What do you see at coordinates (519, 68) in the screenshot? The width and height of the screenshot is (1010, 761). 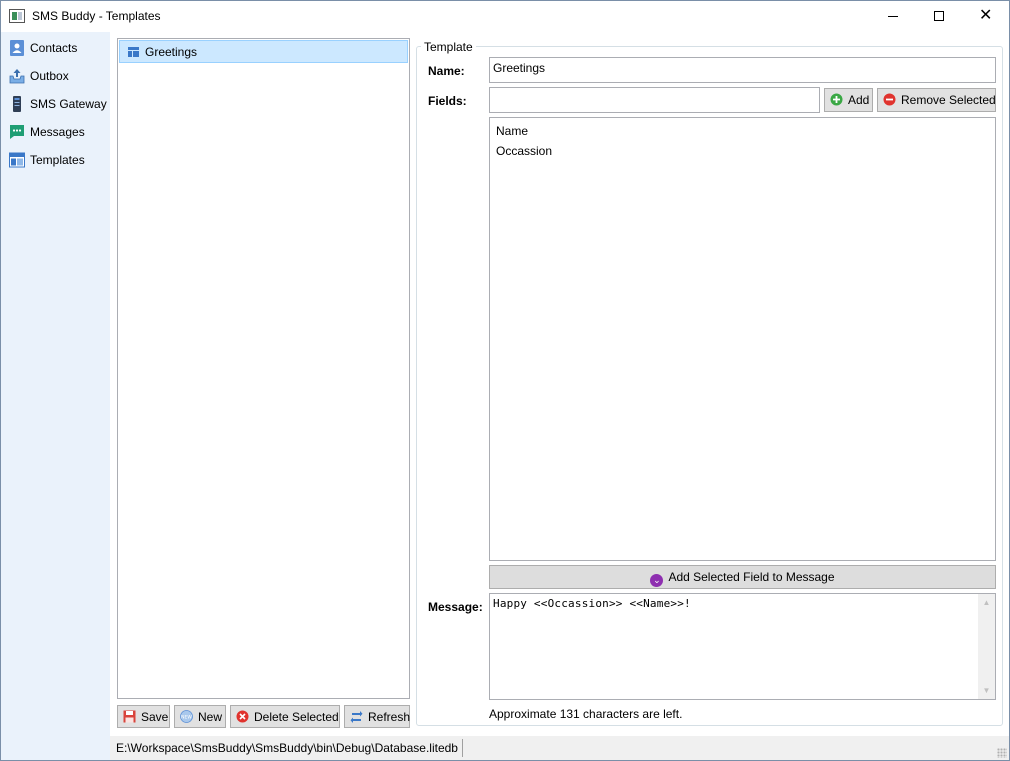 I see `name-field-value: Greetings` at bounding box center [519, 68].